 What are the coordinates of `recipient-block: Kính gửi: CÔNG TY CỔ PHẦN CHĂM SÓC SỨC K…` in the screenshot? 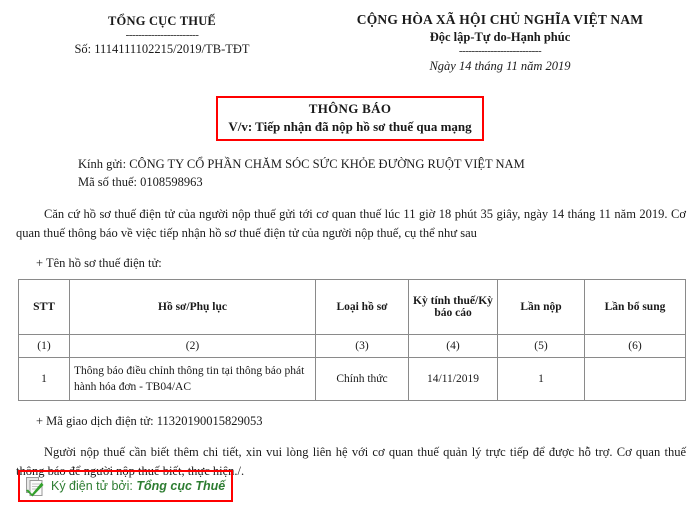 It's located at (350, 173).